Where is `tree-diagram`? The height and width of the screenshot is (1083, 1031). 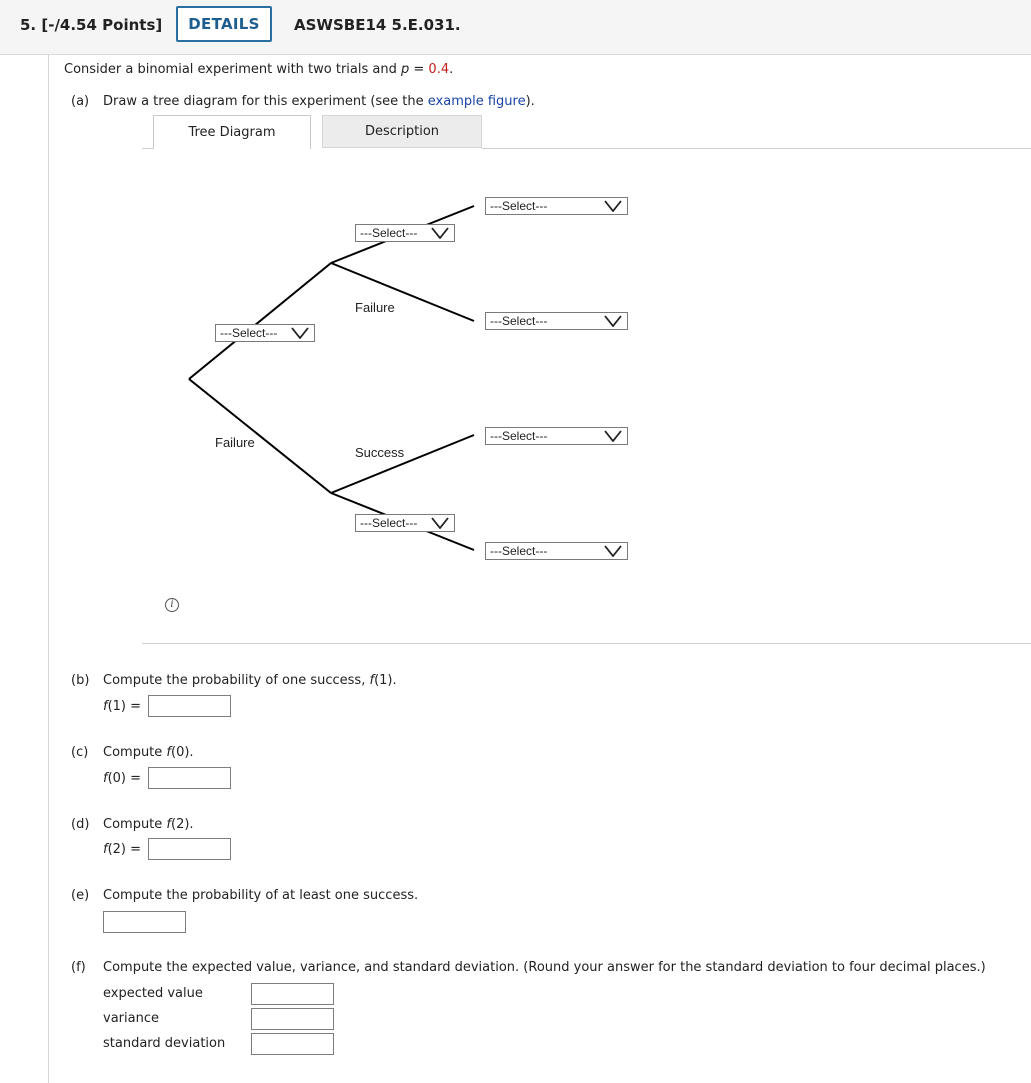
tree-diagram is located at coordinates (331, 378).